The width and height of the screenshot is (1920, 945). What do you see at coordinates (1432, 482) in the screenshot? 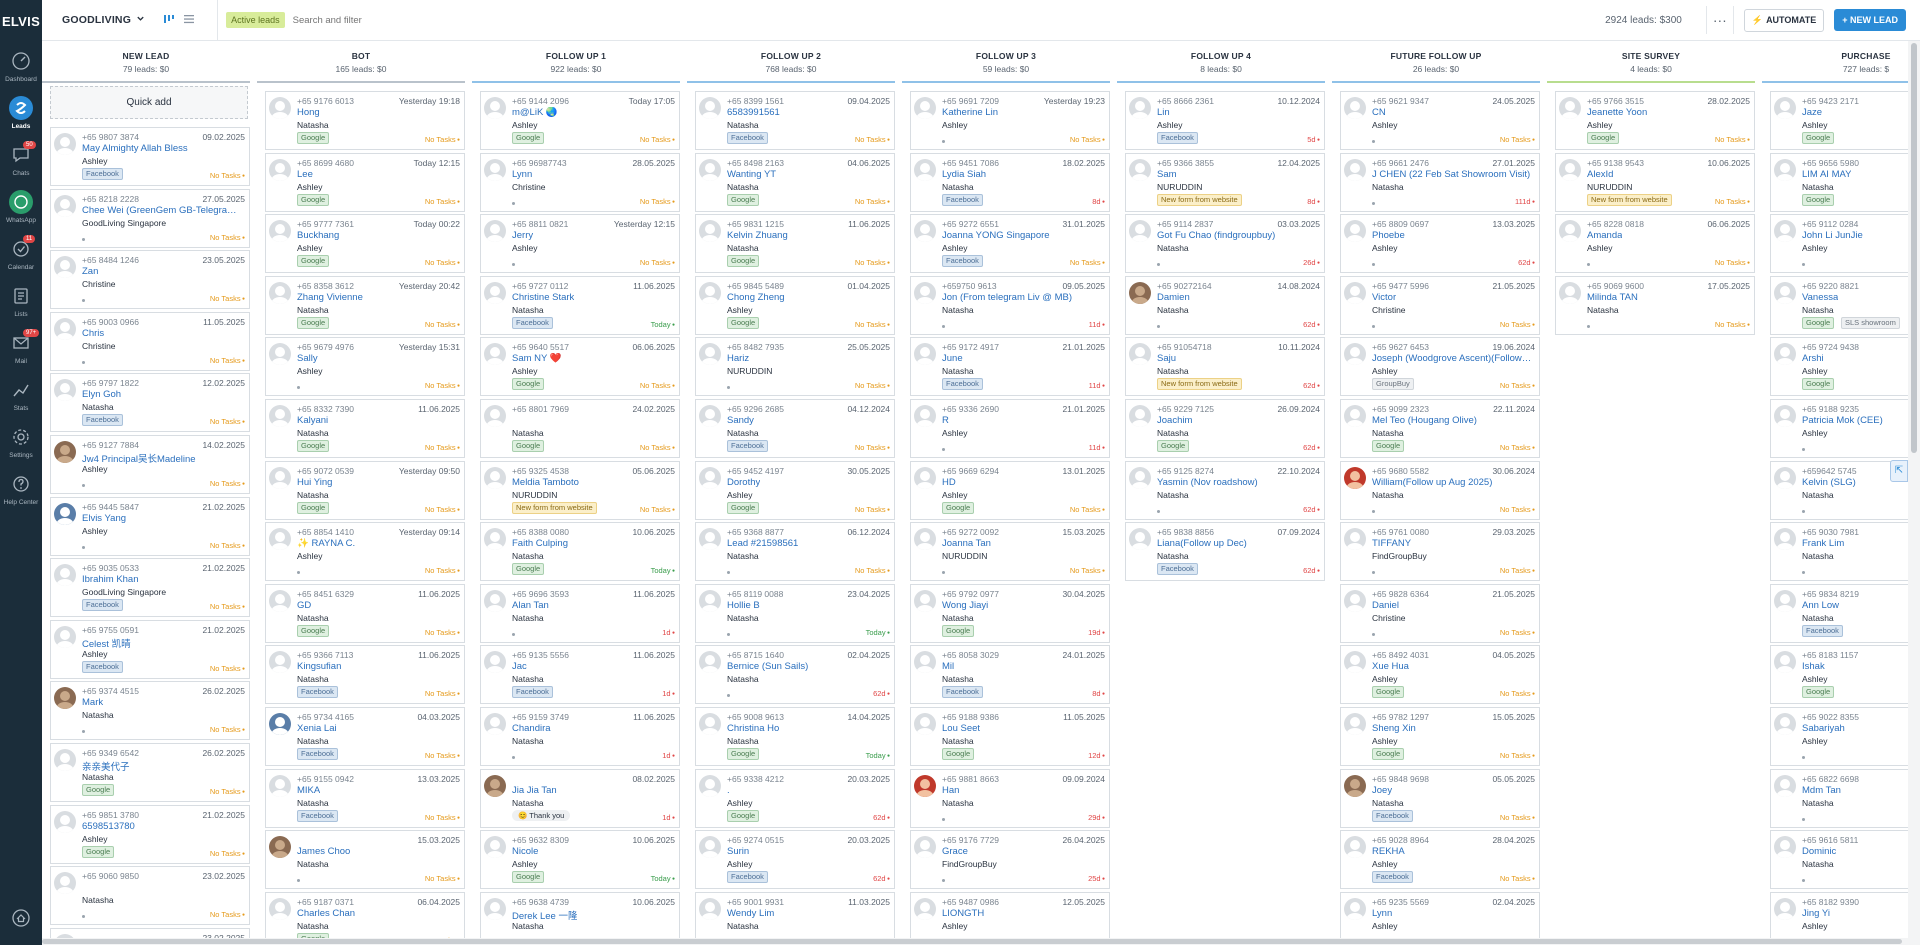
I see `lead-name: William(Follow up Aug 2025)` at bounding box center [1432, 482].